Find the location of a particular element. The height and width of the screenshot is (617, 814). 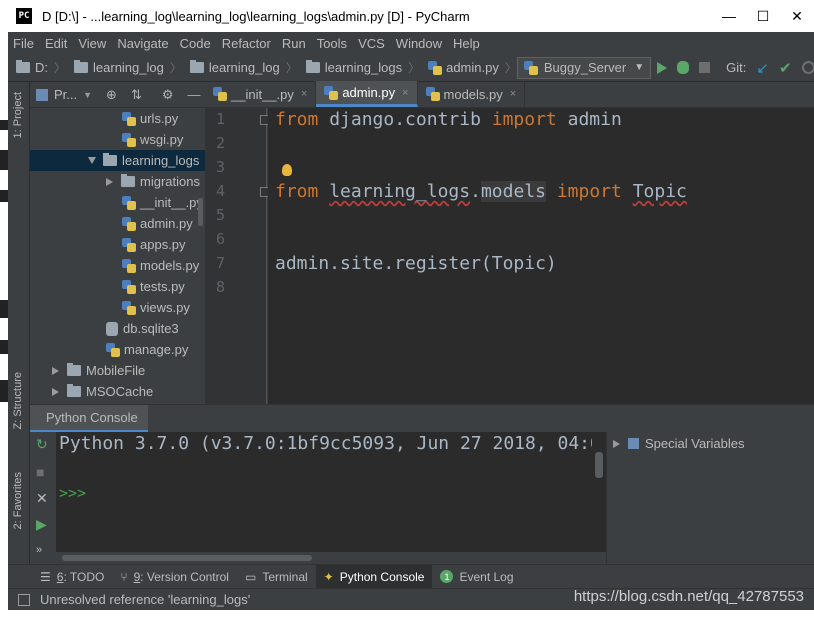

tree-item-manage-py: manage.py is located at coordinates (117, 349).